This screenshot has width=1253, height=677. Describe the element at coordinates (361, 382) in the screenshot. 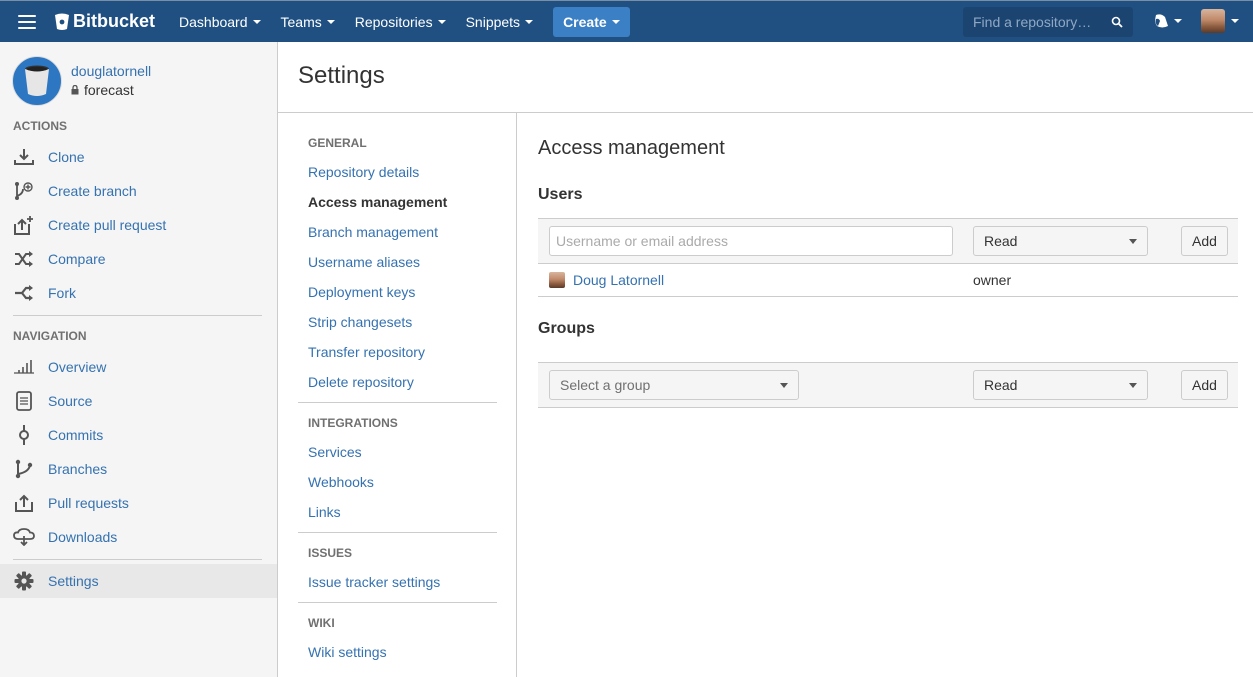

I see `settings-link-delete-repository: Delete repository` at that location.